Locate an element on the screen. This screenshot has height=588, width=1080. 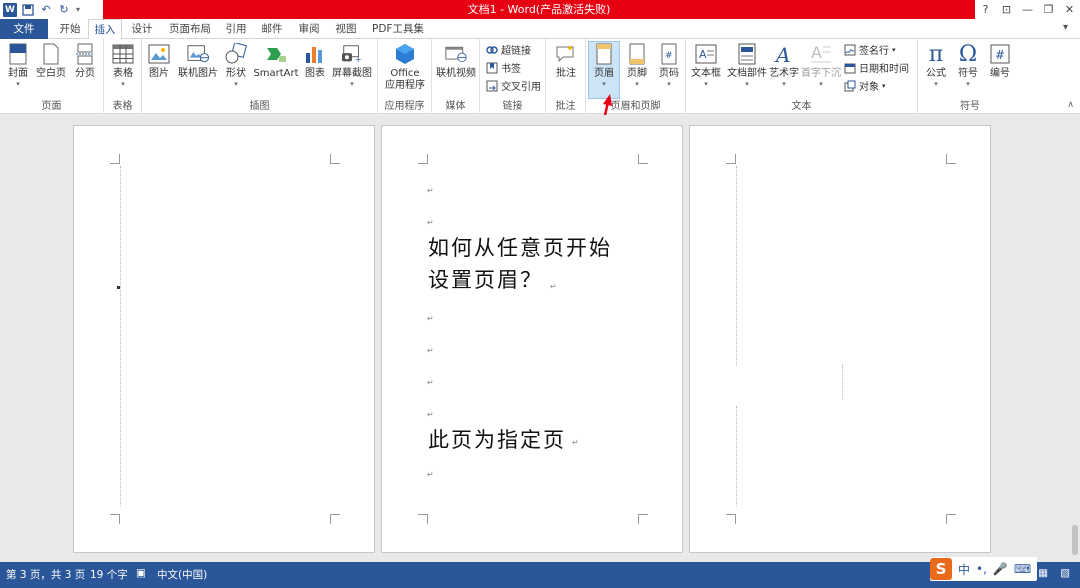
sogou-logo-icon: S is located at coordinates (941, 569).